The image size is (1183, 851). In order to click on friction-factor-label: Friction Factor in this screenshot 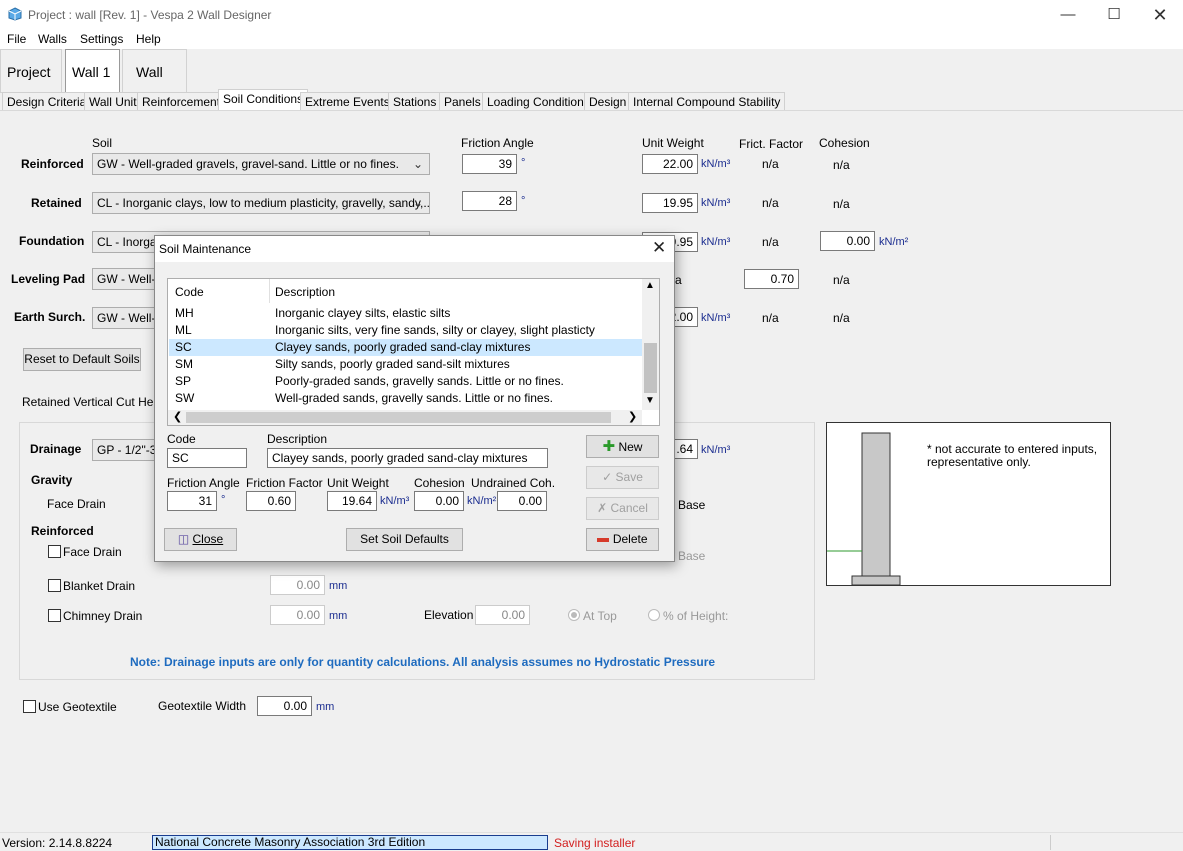, I will do `click(284, 483)`.